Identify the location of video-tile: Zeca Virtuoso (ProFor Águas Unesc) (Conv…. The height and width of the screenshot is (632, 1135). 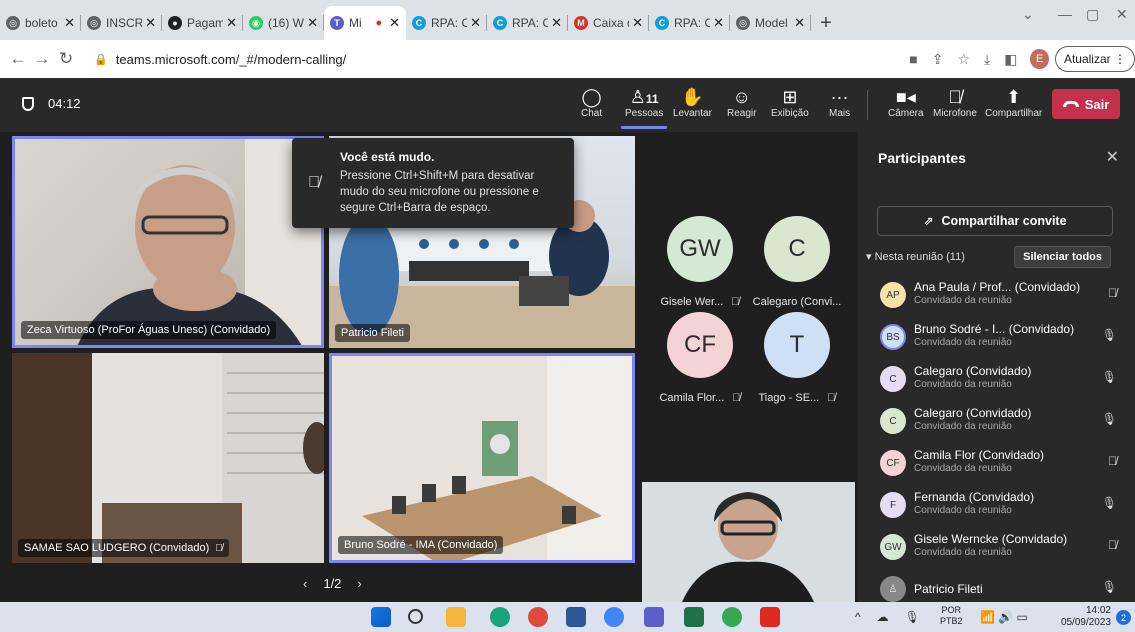
(168, 242).